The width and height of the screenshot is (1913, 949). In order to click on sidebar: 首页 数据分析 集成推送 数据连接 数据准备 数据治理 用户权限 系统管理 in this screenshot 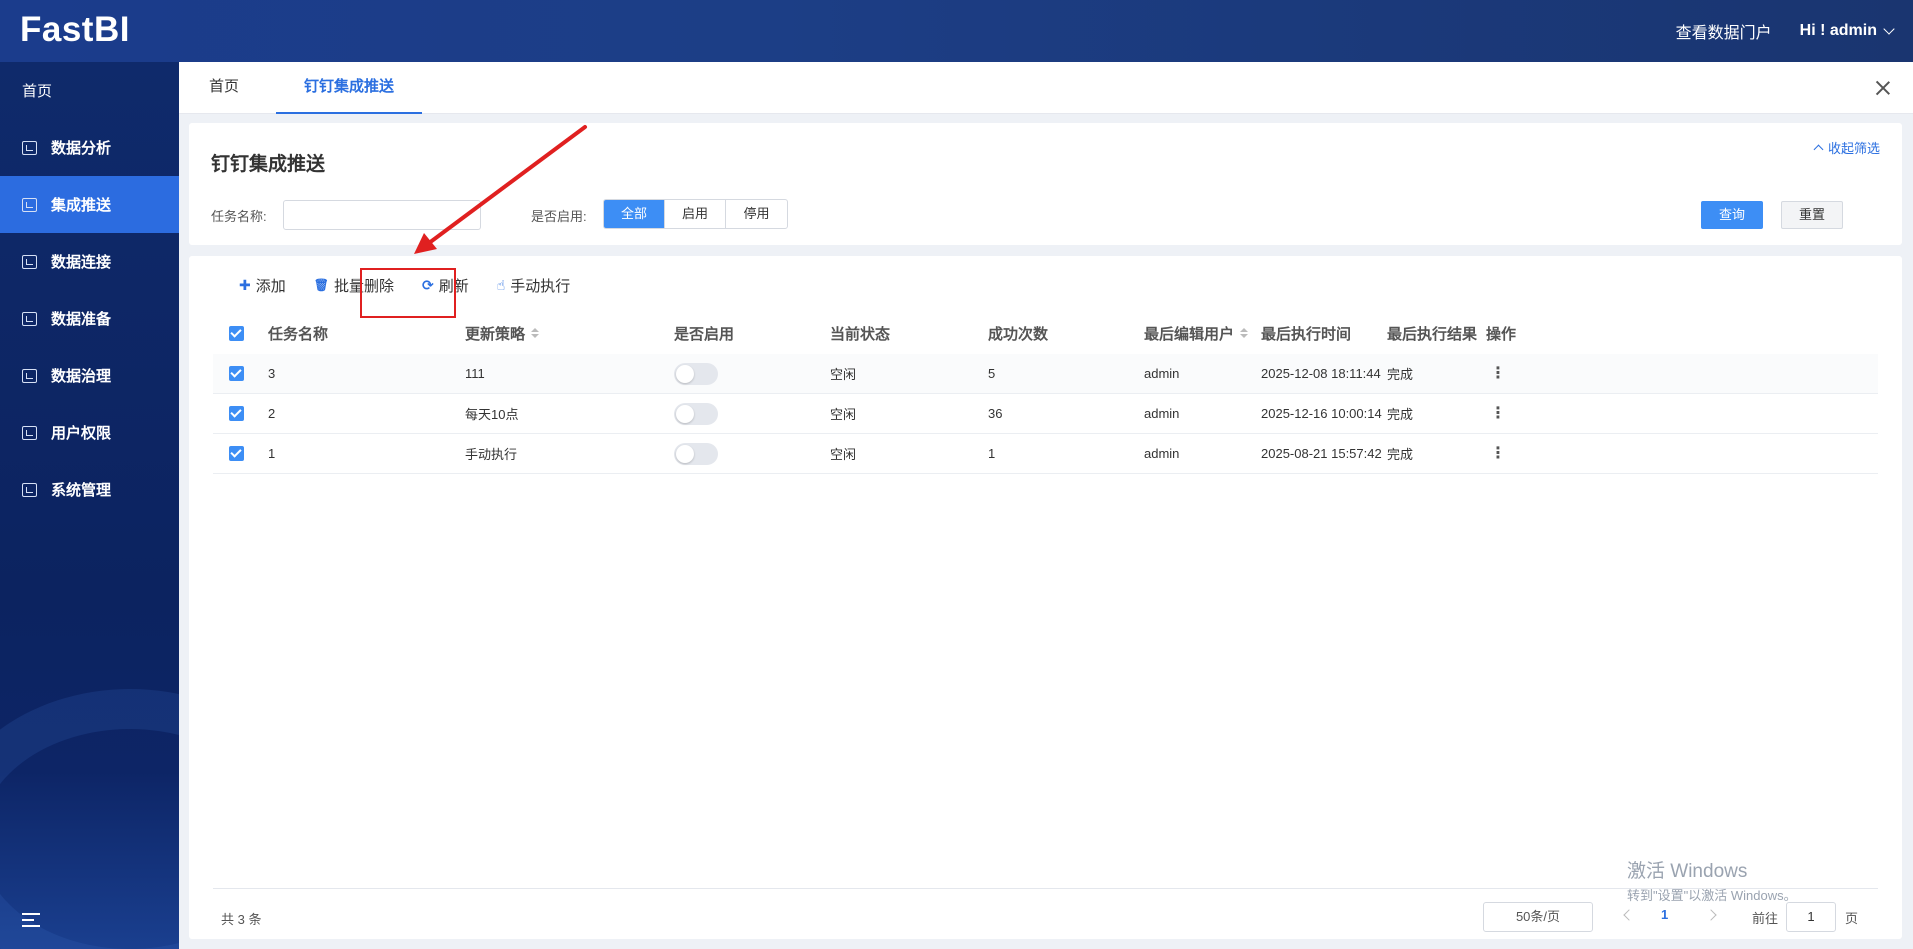, I will do `click(89, 505)`.